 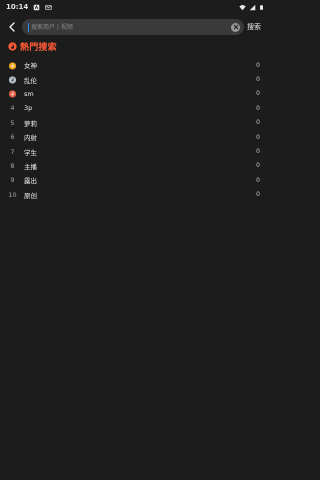 I want to click on item-label: 露出, so click(x=30, y=181).